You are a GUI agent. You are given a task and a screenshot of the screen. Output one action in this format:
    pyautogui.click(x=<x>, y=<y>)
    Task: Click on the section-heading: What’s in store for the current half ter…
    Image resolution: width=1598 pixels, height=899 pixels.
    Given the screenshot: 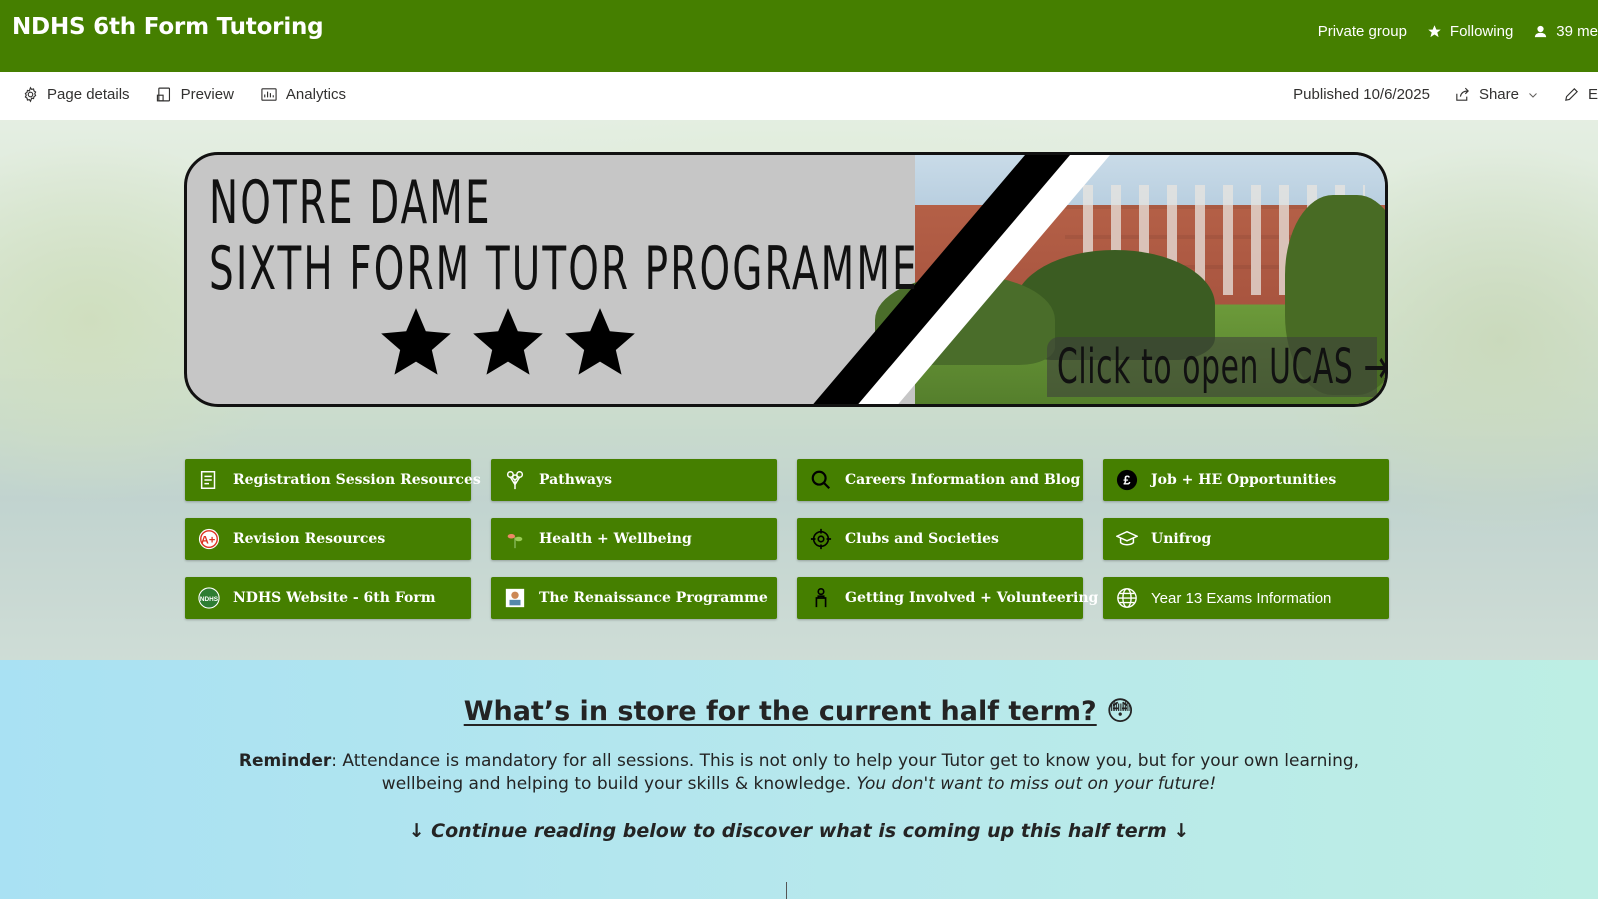 What is the action you would take?
    pyautogui.click(x=799, y=711)
    